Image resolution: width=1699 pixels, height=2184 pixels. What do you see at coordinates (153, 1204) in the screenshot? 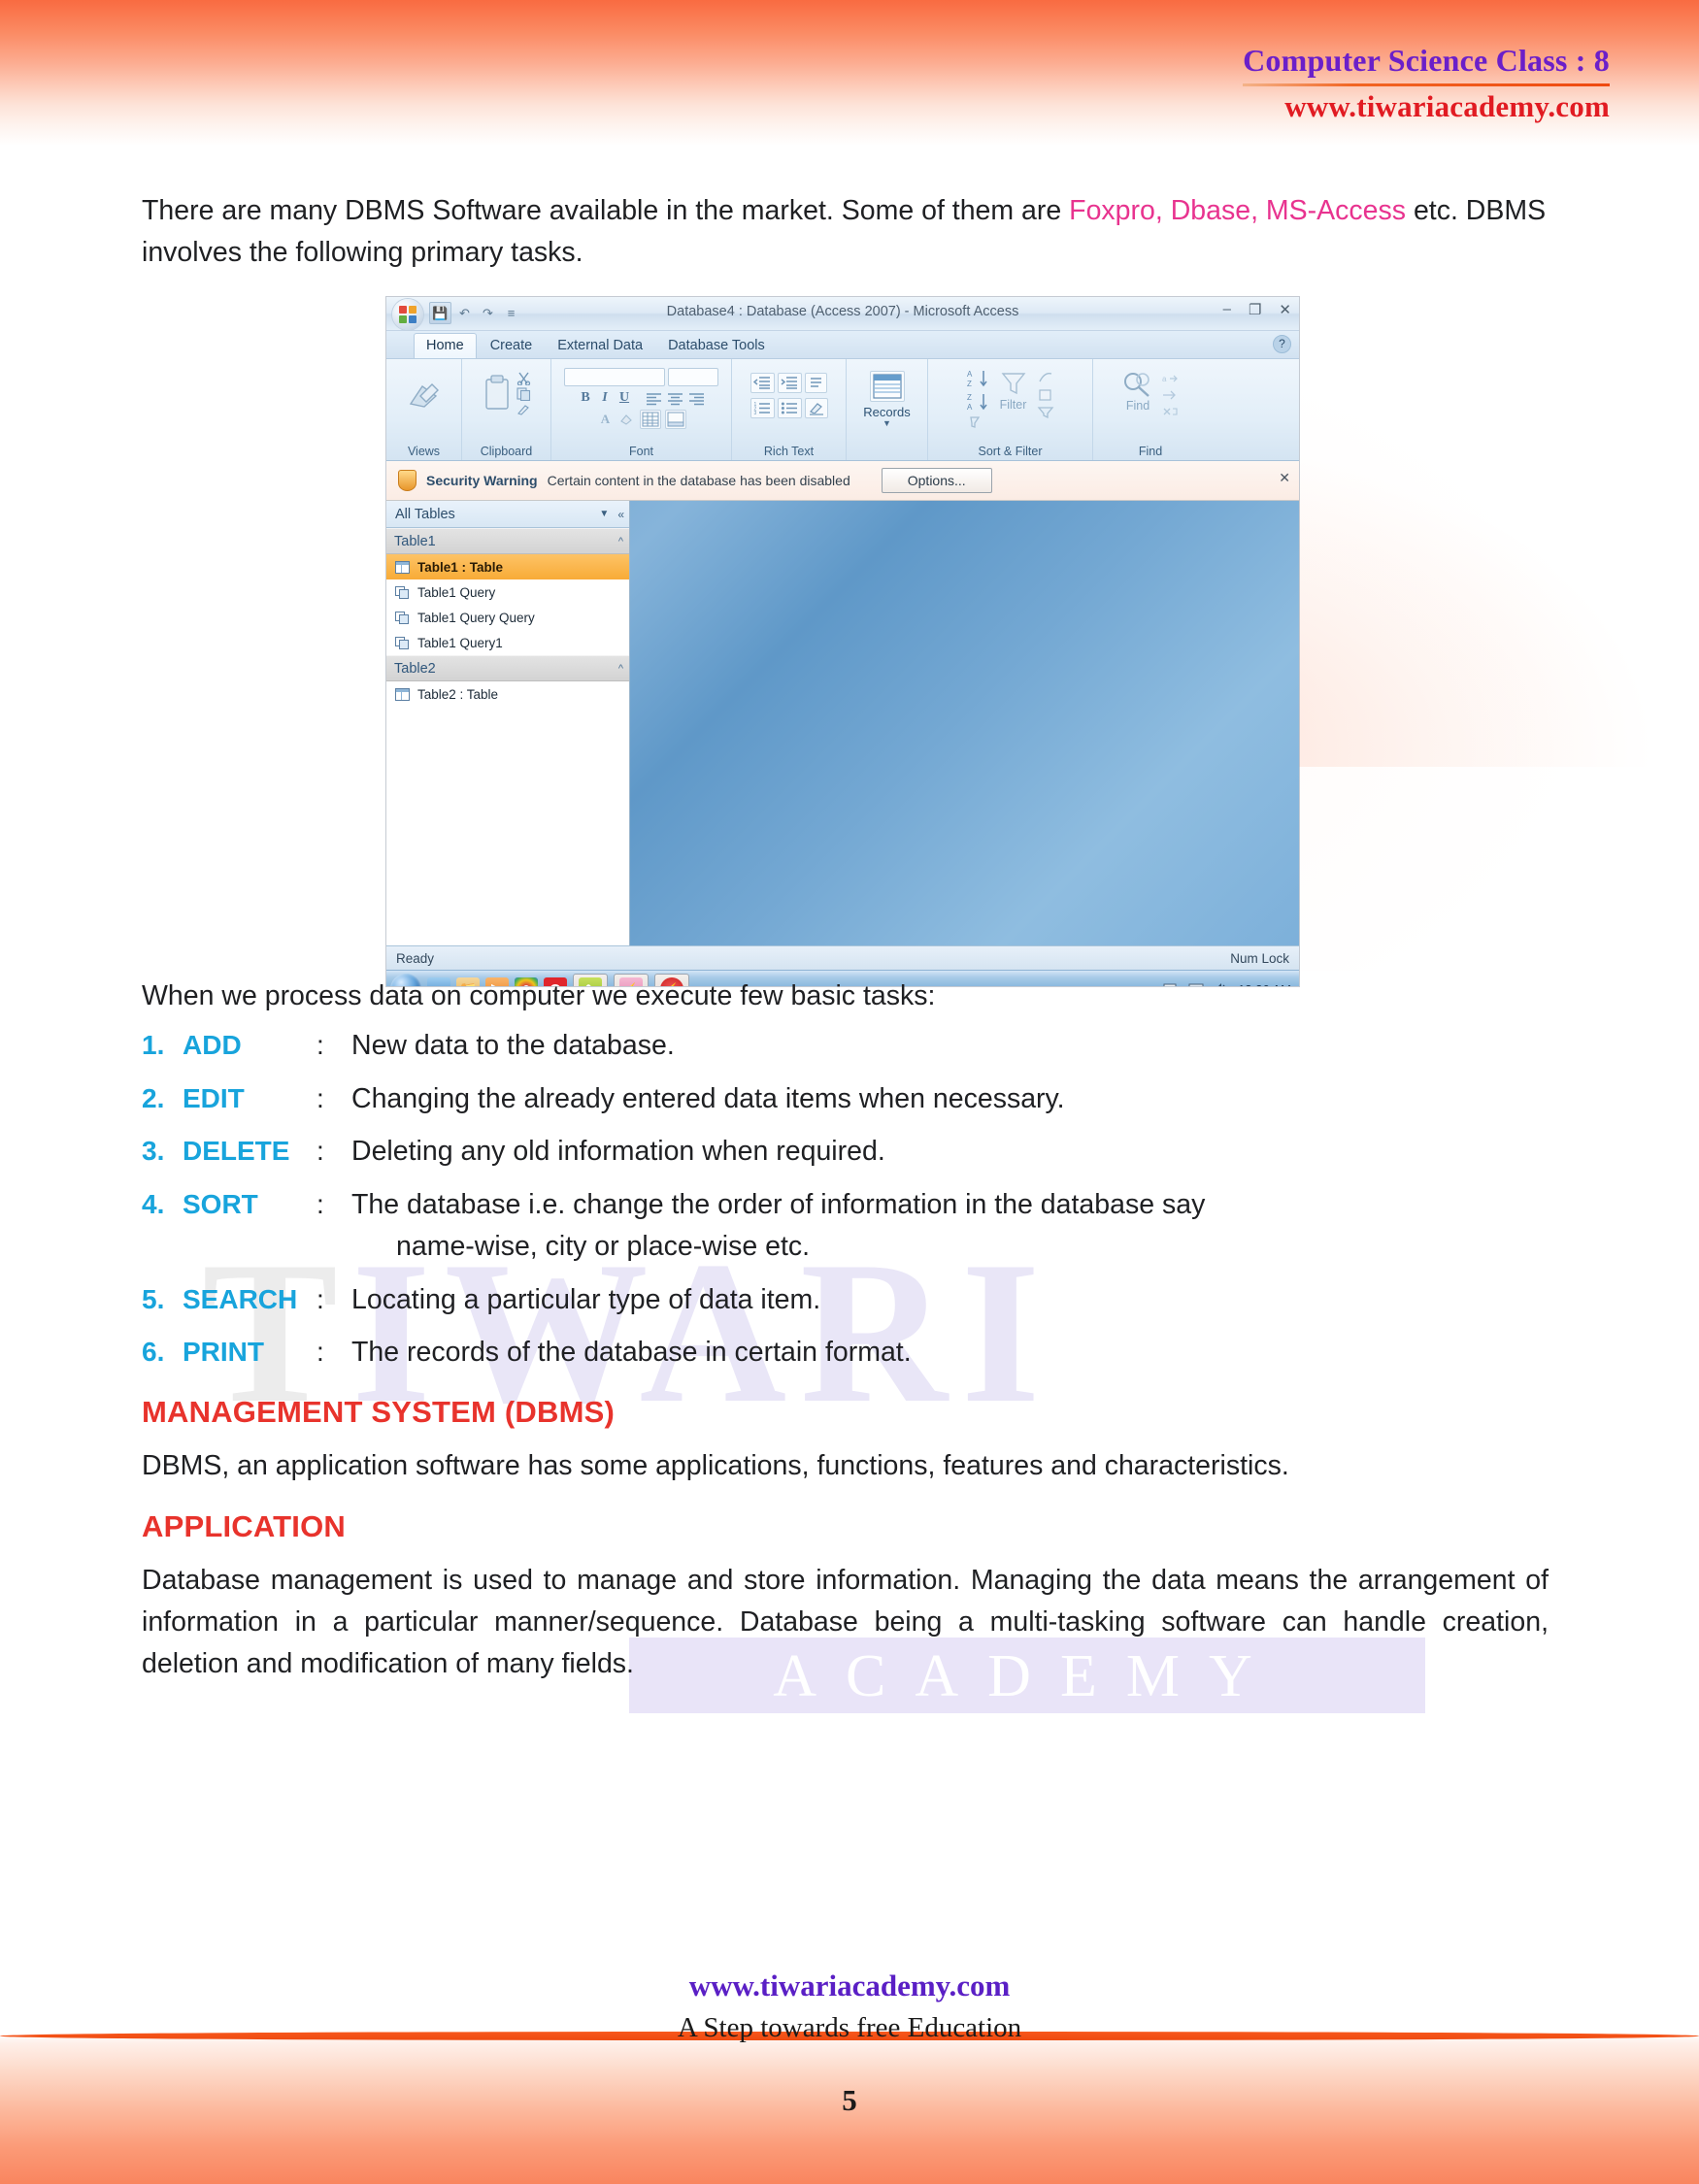
I see `task-number: 4.` at bounding box center [153, 1204].